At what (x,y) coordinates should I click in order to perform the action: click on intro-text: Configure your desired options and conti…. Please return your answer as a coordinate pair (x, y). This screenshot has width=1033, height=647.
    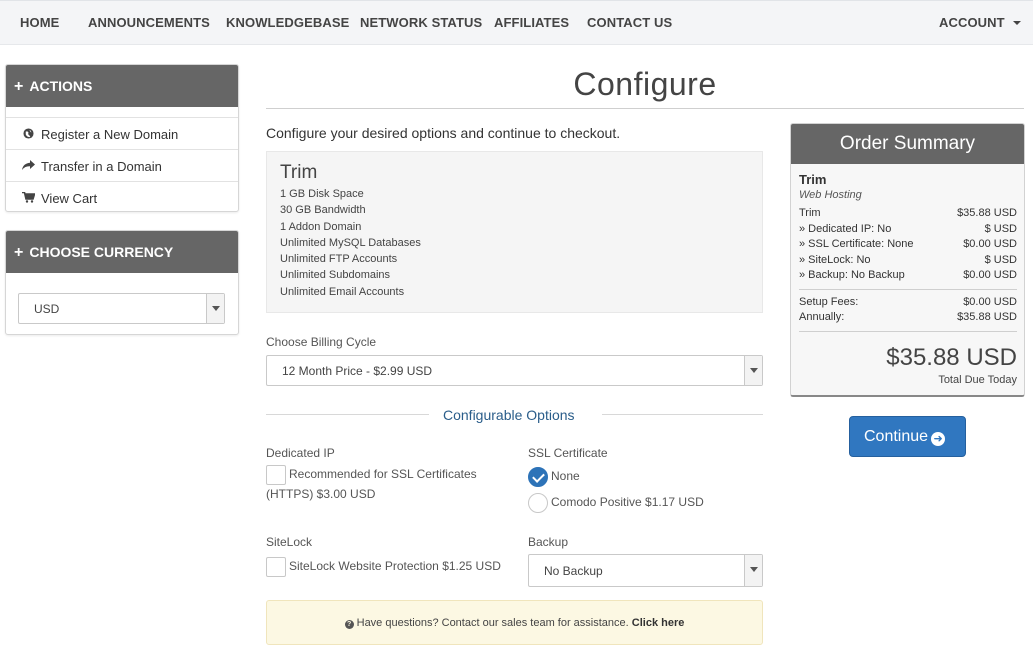
    Looking at the image, I should click on (443, 133).